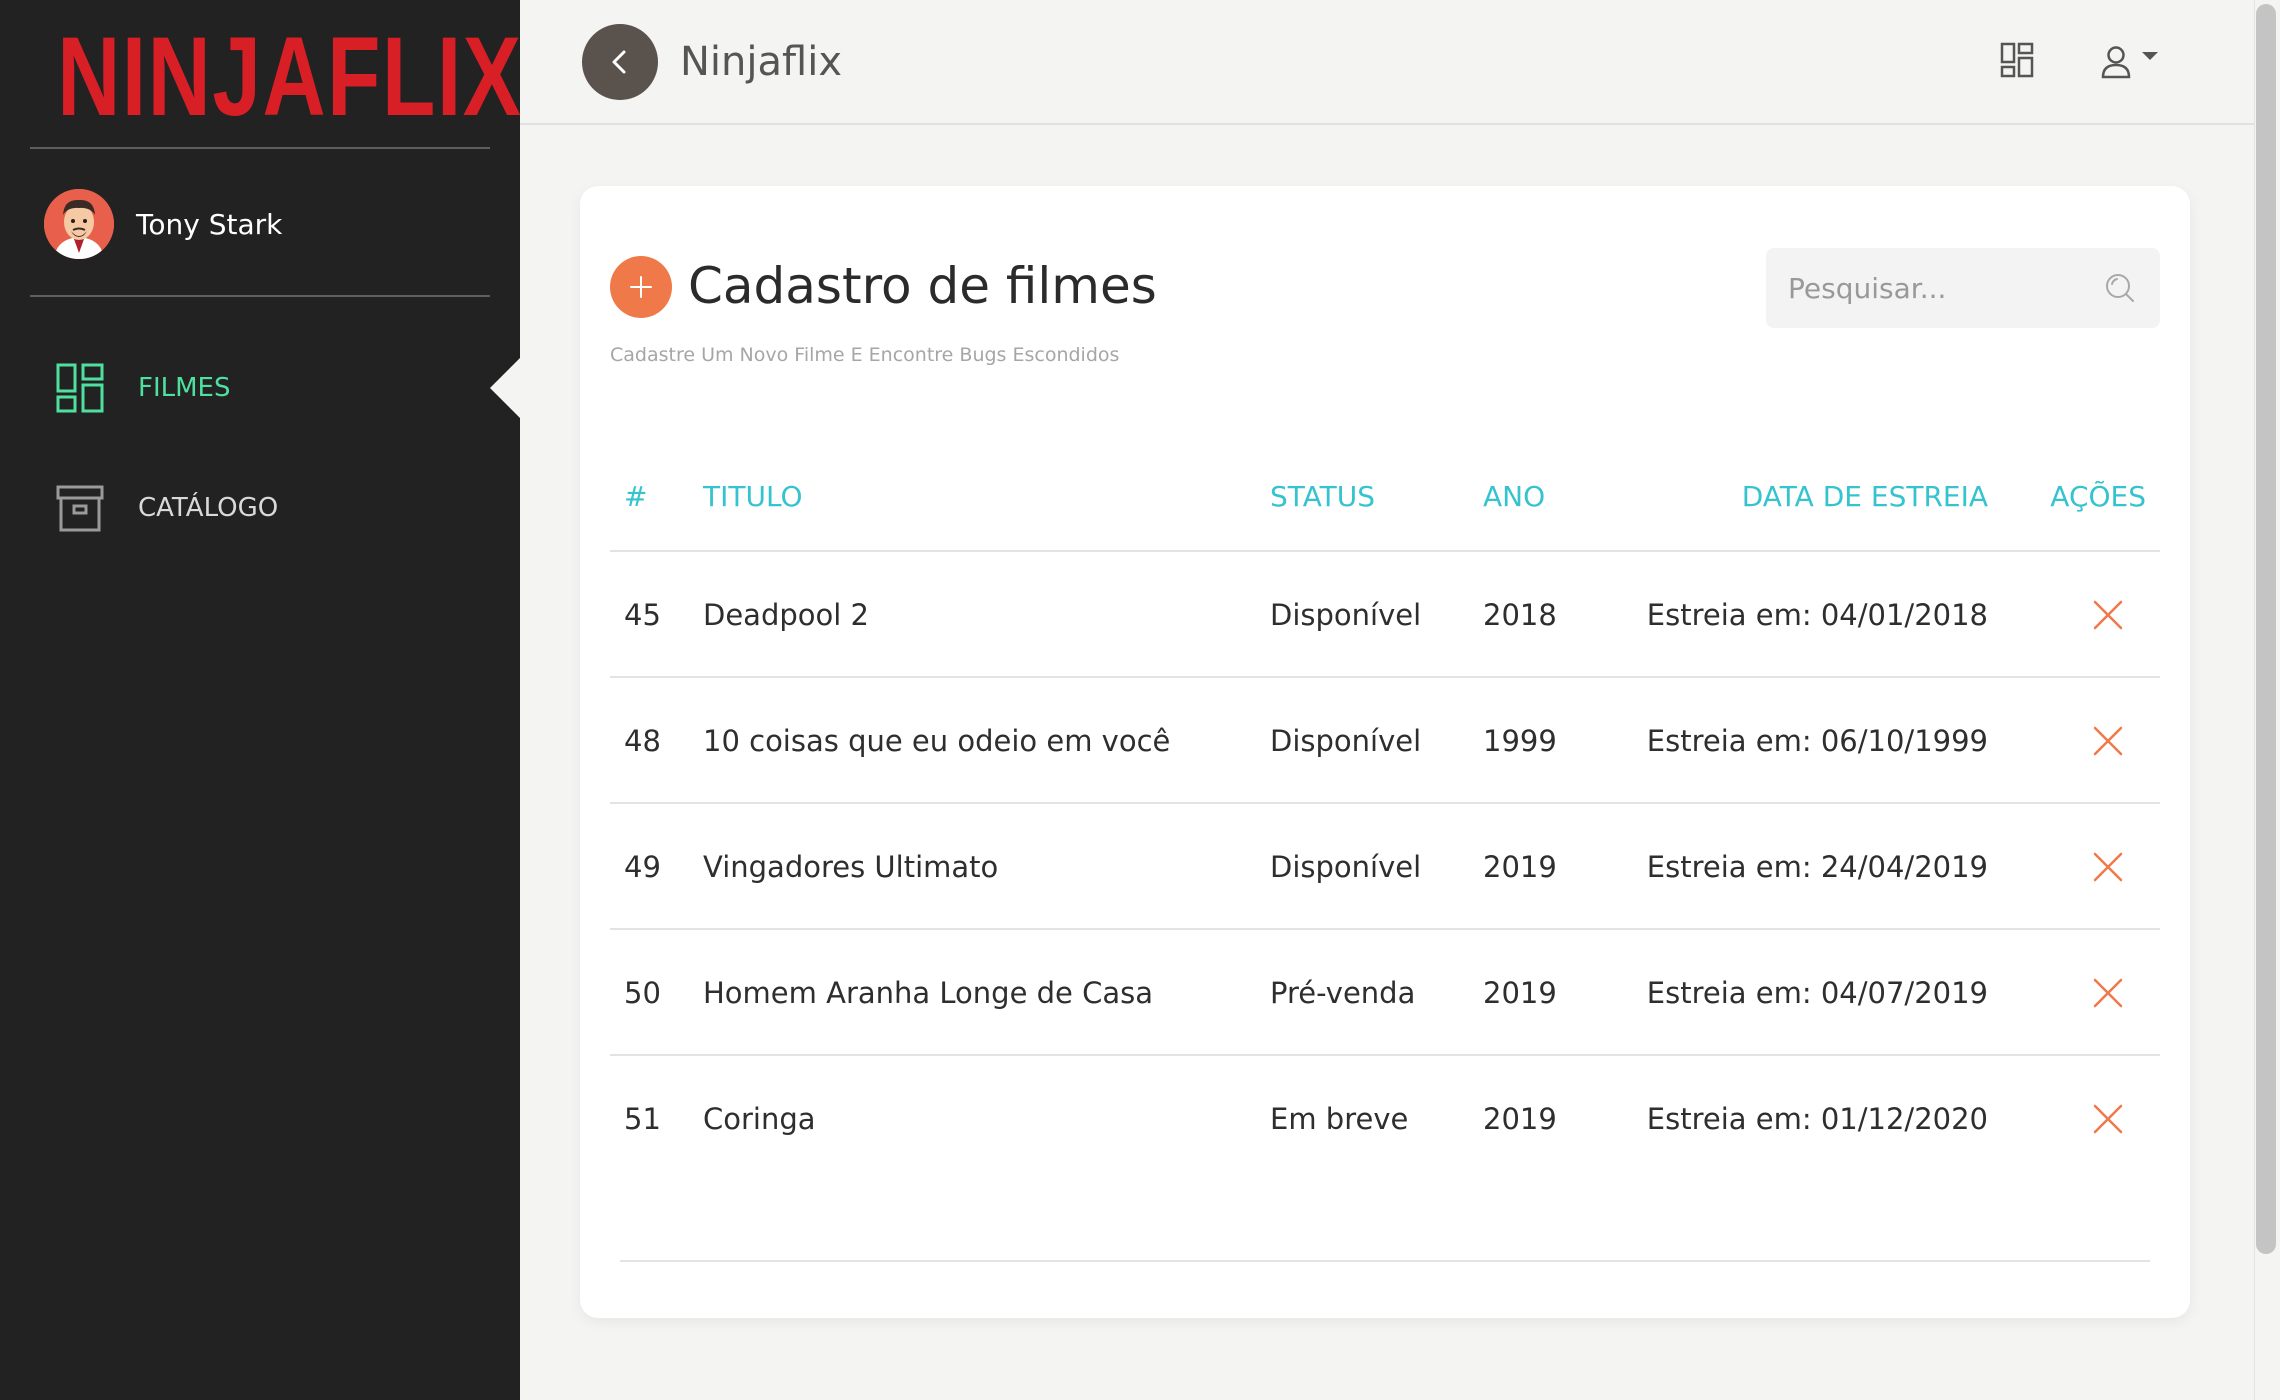  I want to click on active-indicator, so click(505, 388).